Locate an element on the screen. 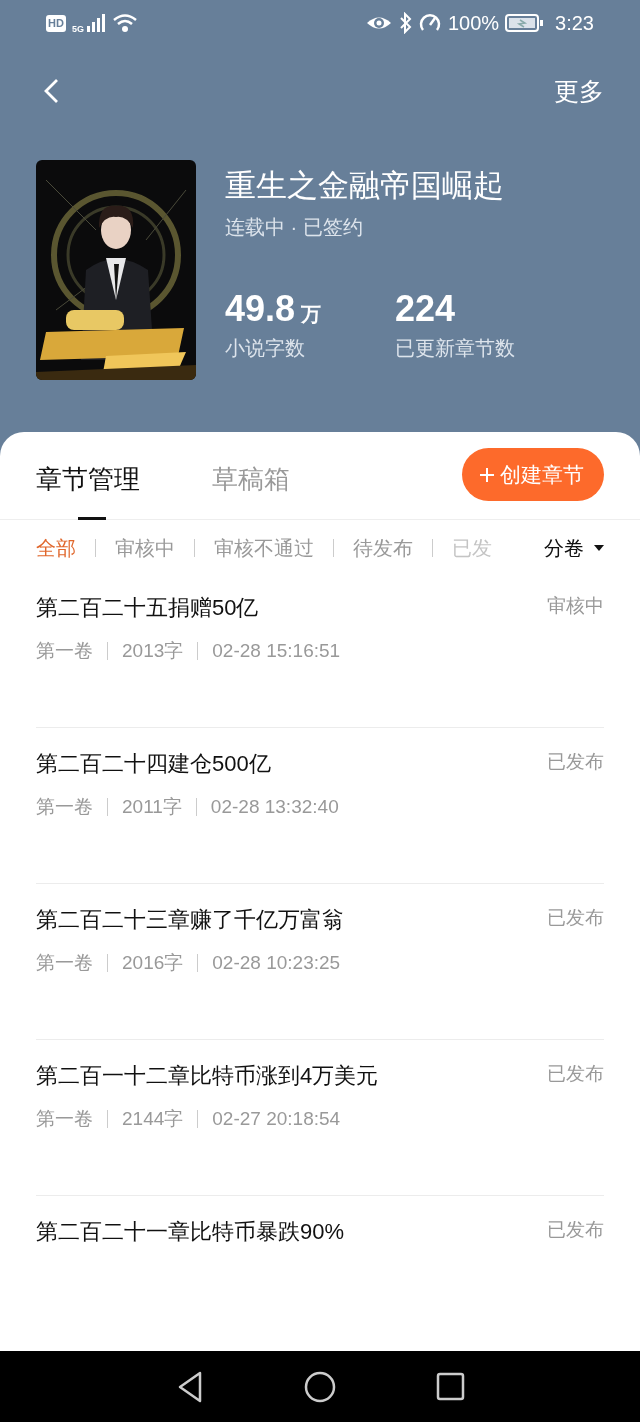 This screenshot has width=640, height=1422. chapter-title: 第二百一十二章比特币涨到4万美元 is located at coordinates (207, 1076).